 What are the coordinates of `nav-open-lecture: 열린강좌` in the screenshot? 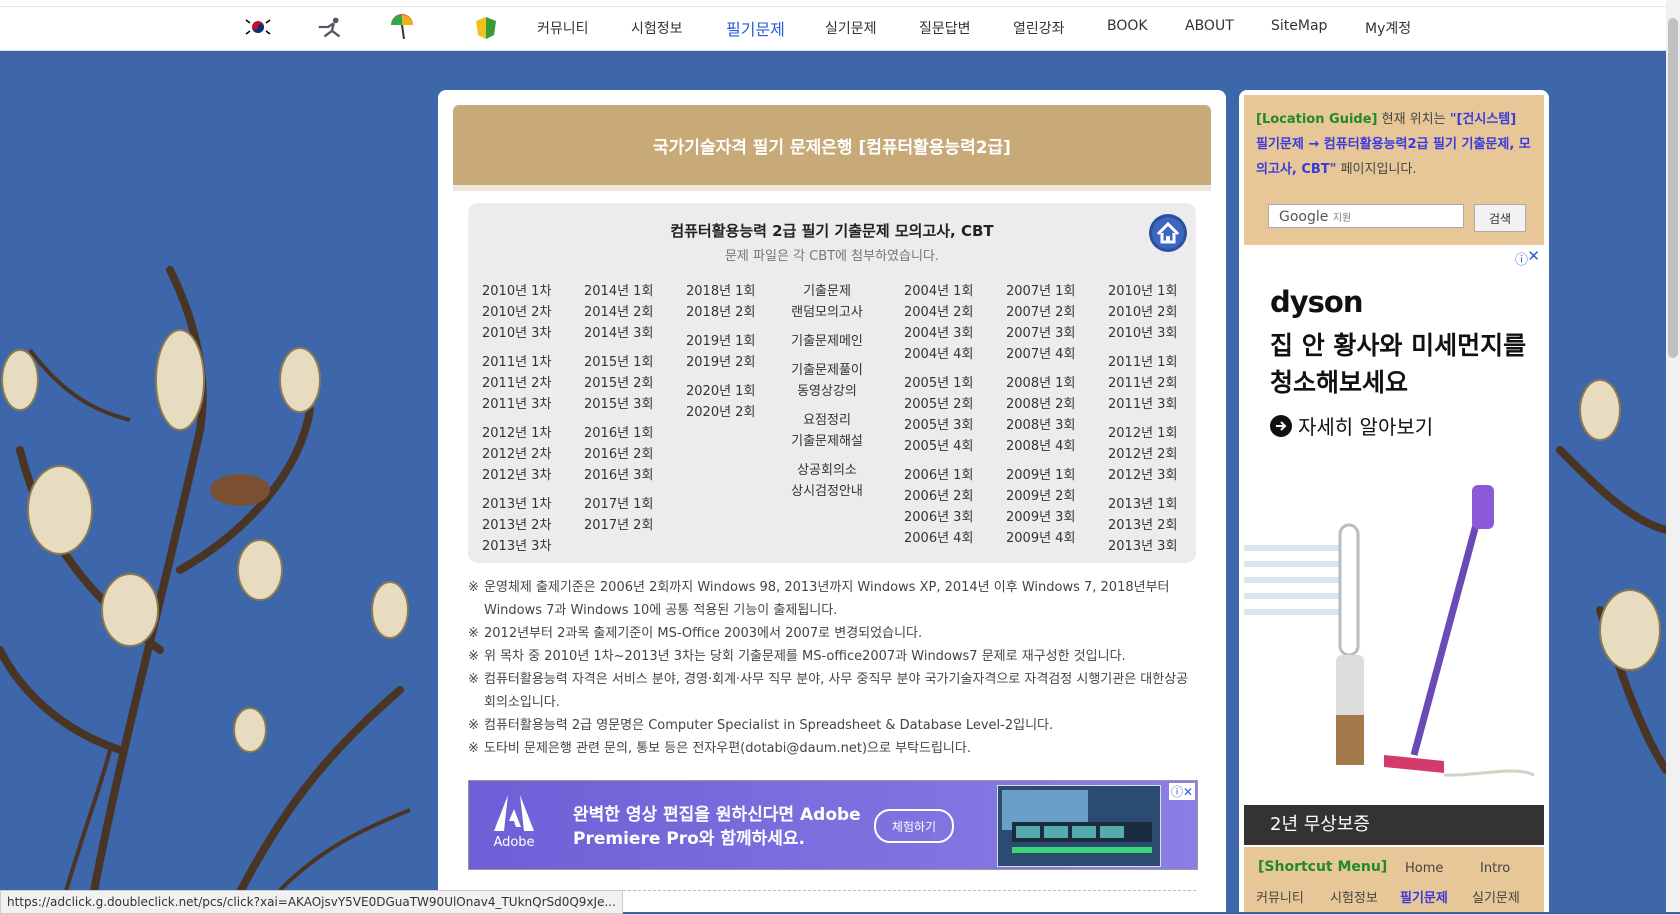 It's located at (1039, 28).